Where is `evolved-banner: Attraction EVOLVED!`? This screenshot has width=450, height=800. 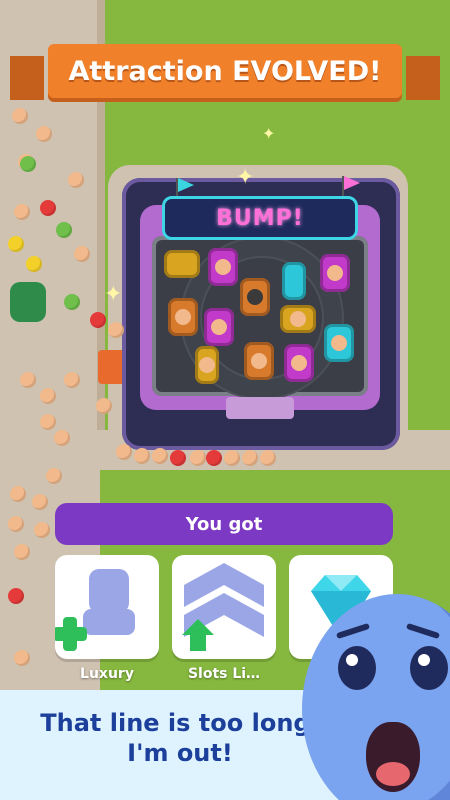 evolved-banner: Attraction EVOLVED! is located at coordinates (225, 71).